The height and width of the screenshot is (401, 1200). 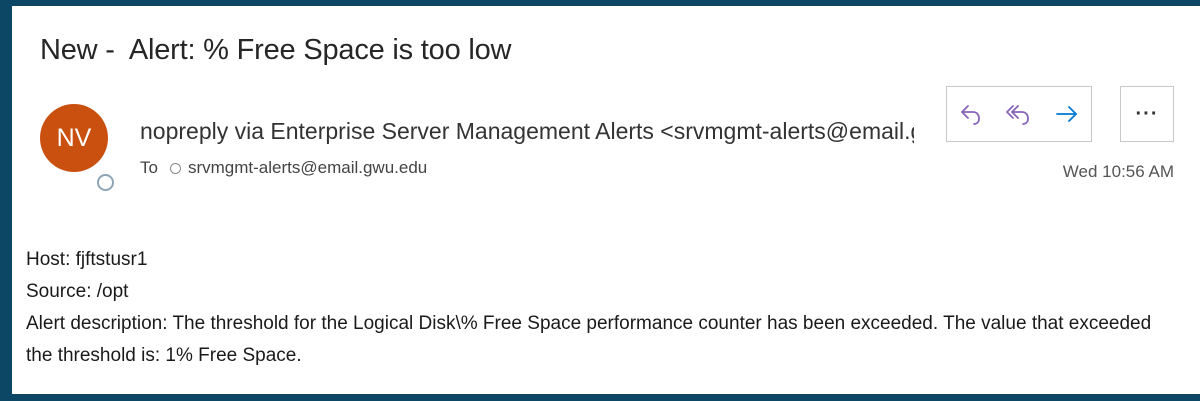 I want to click on sender-avatar: NV, so click(x=74, y=138).